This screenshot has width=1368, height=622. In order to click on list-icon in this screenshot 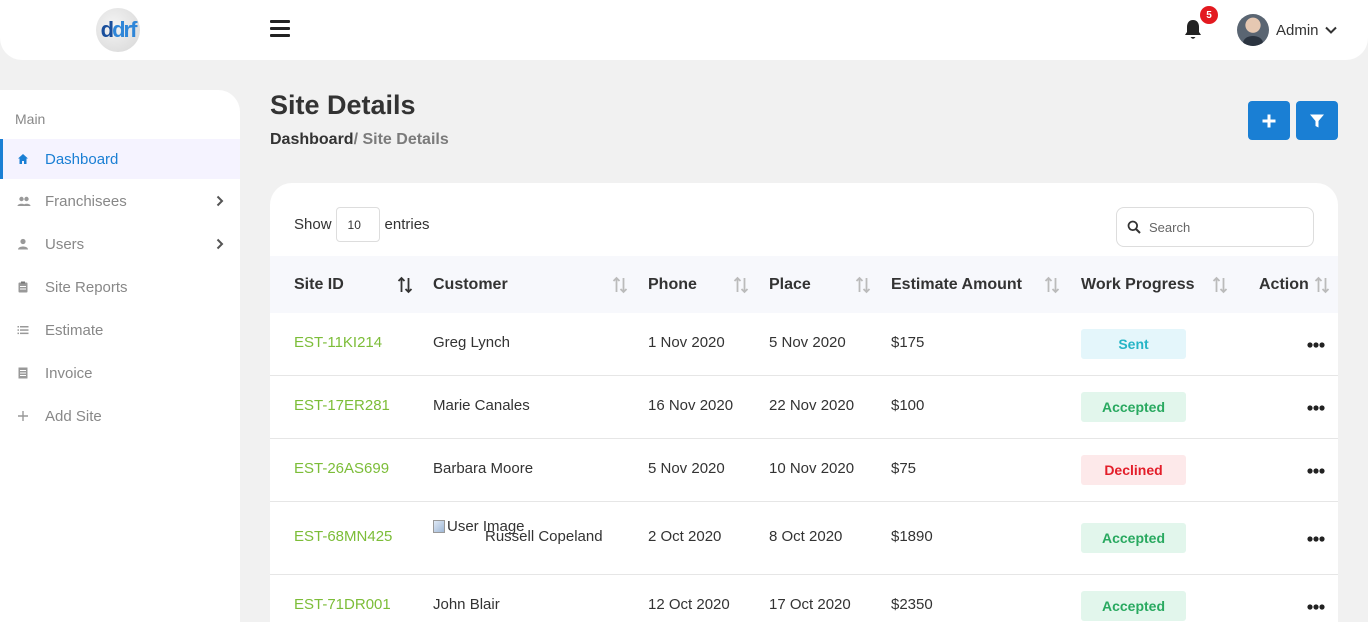, I will do `click(23, 330)`.